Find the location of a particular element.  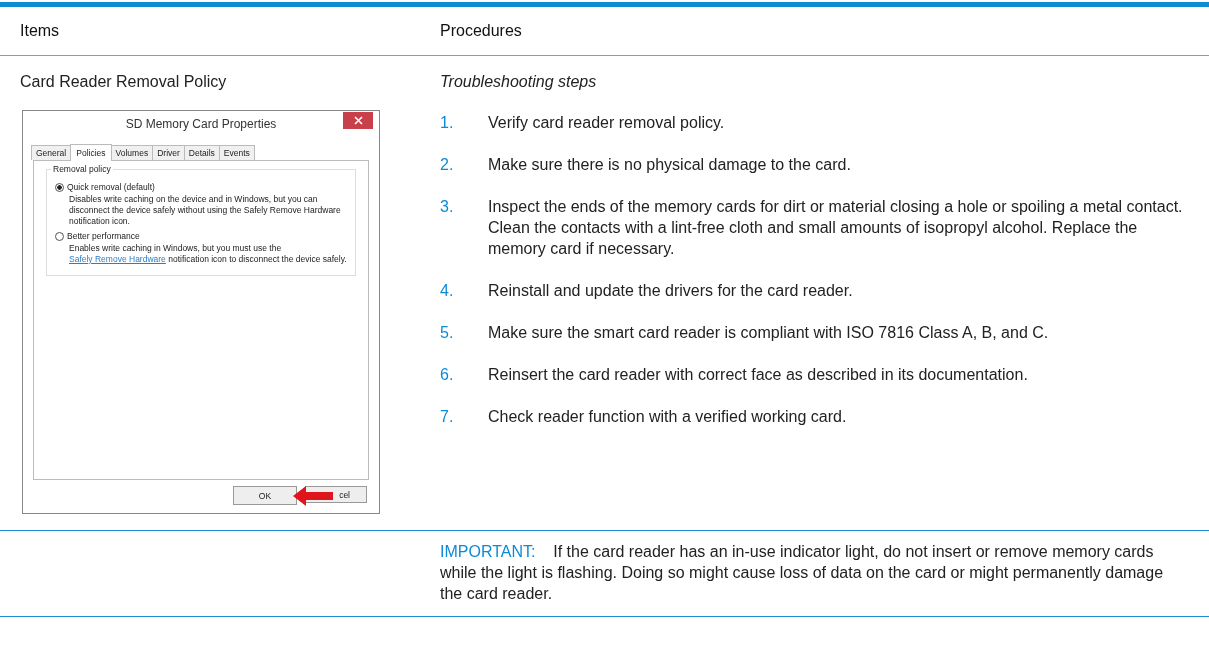

option-description: Enables write caching in Windows, but you must use the Safely Remove Hardware notification icon to disconnect the device safely. is located at coordinates (208, 254).